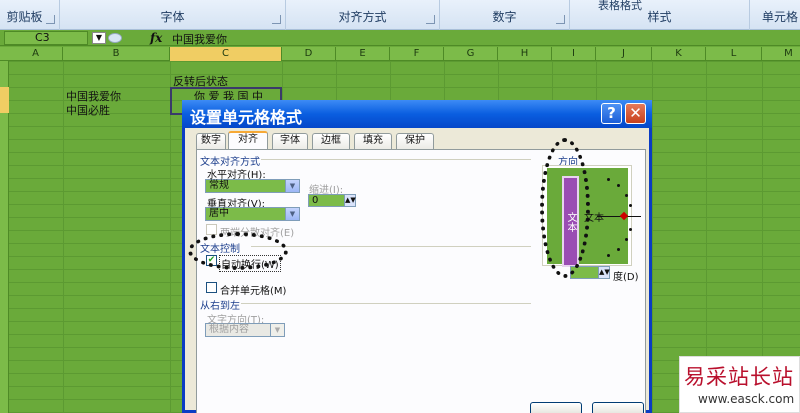 The image size is (800, 413). I want to click on column-header-j: J, so click(624, 54).